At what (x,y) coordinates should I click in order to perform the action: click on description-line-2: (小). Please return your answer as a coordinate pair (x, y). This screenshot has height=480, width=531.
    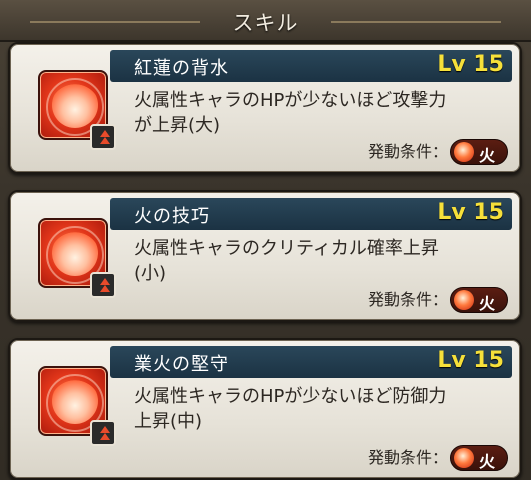
    Looking at the image, I should click on (150, 273).